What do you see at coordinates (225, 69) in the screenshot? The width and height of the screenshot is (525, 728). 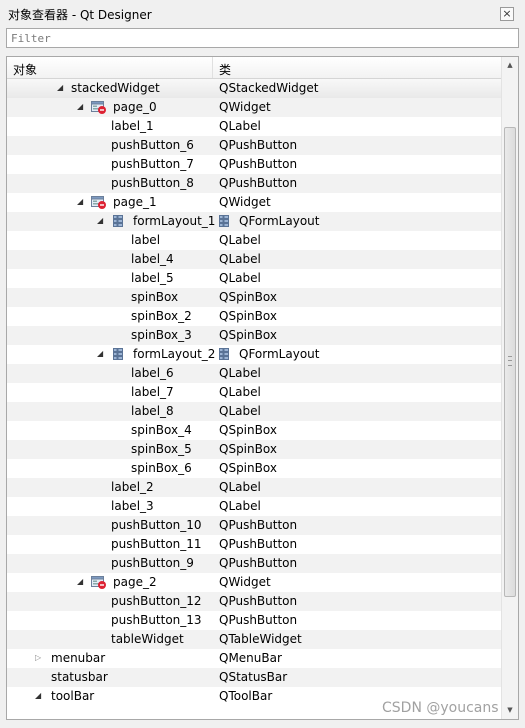 I see `header-class: 类` at bounding box center [225, 69].